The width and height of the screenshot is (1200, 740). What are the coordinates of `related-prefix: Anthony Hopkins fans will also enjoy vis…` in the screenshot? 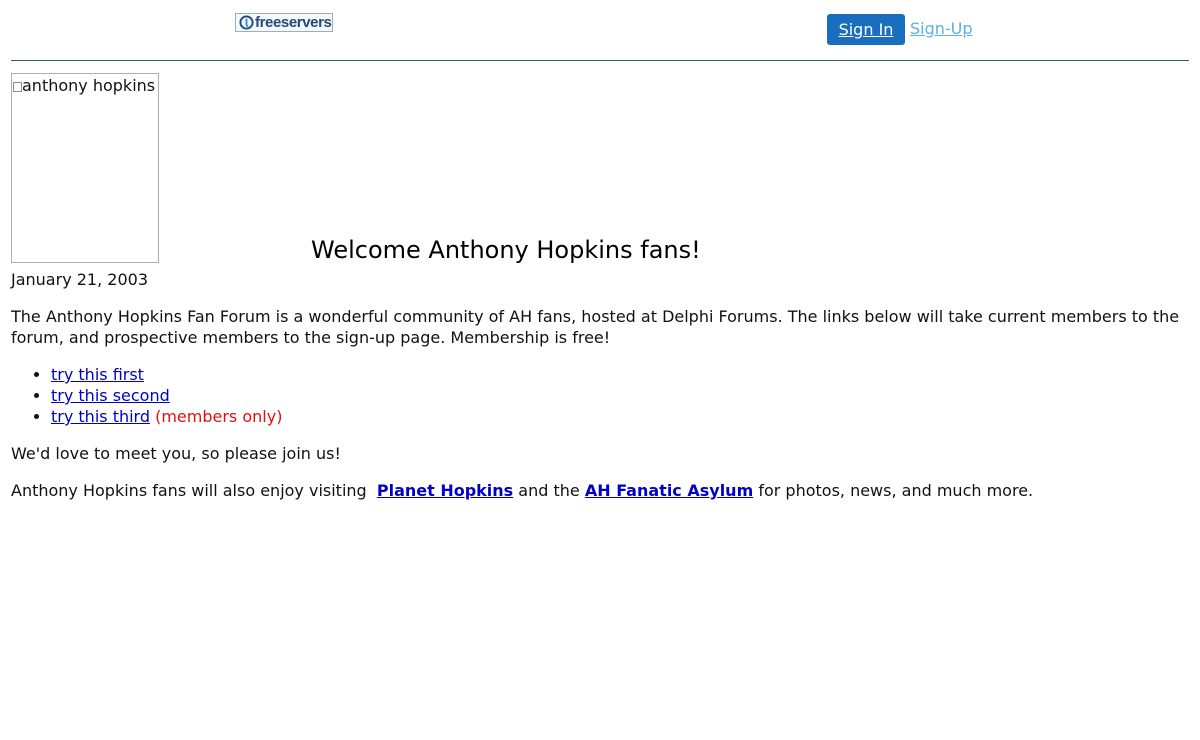 It's located at (189, 490).